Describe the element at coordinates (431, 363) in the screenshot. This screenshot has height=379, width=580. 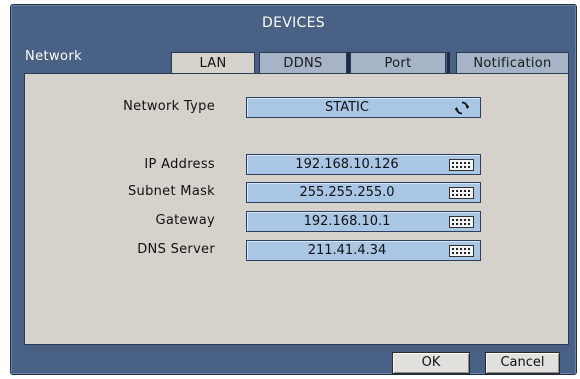
I see `ok-button: OK` at that location.